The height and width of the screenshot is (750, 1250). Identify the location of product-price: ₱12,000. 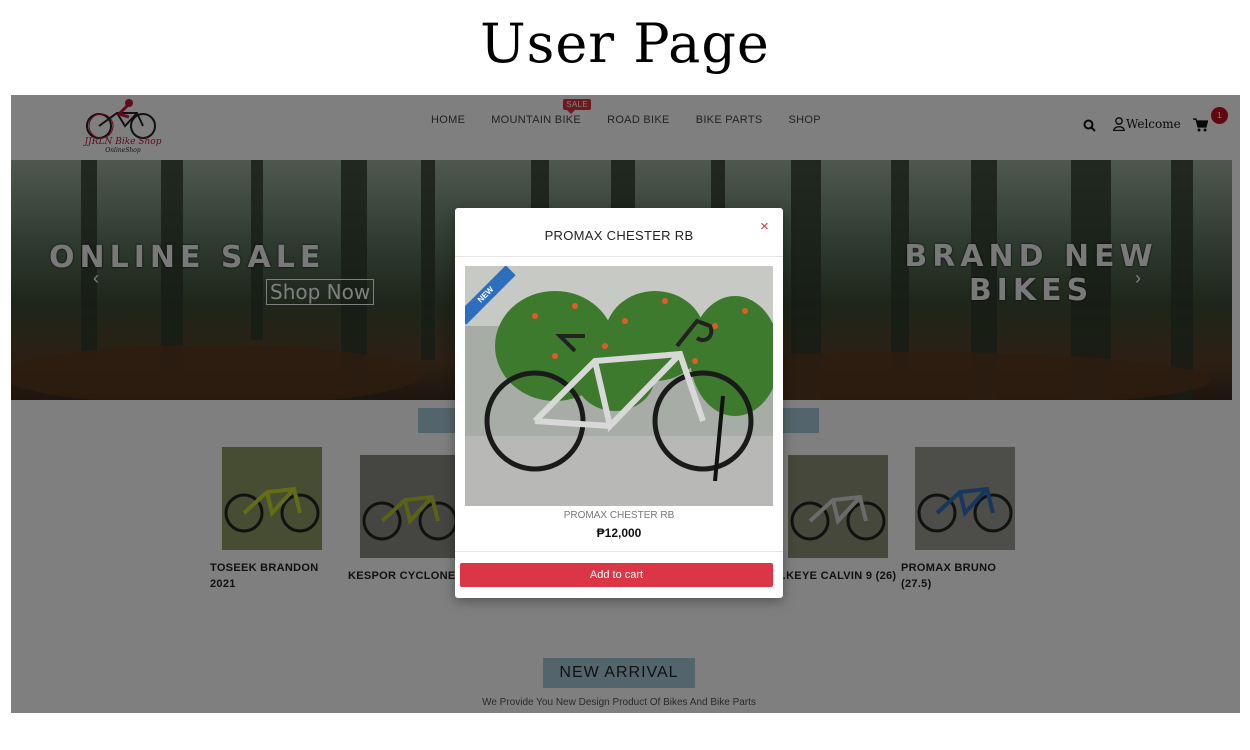
(619, 533).